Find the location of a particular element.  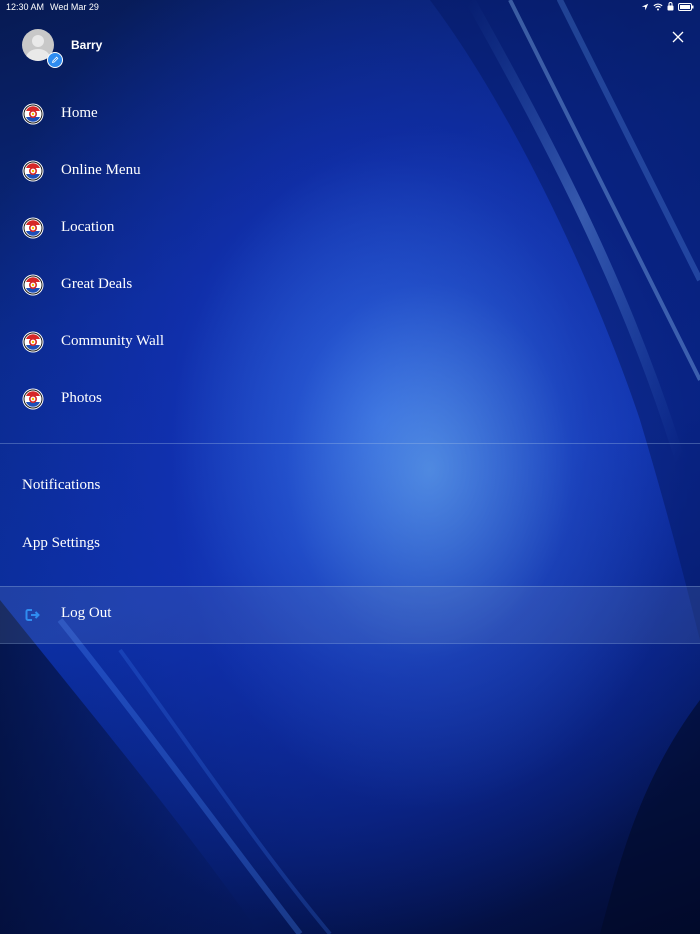

location-arrow-icon is located at coordinates (645, 6).